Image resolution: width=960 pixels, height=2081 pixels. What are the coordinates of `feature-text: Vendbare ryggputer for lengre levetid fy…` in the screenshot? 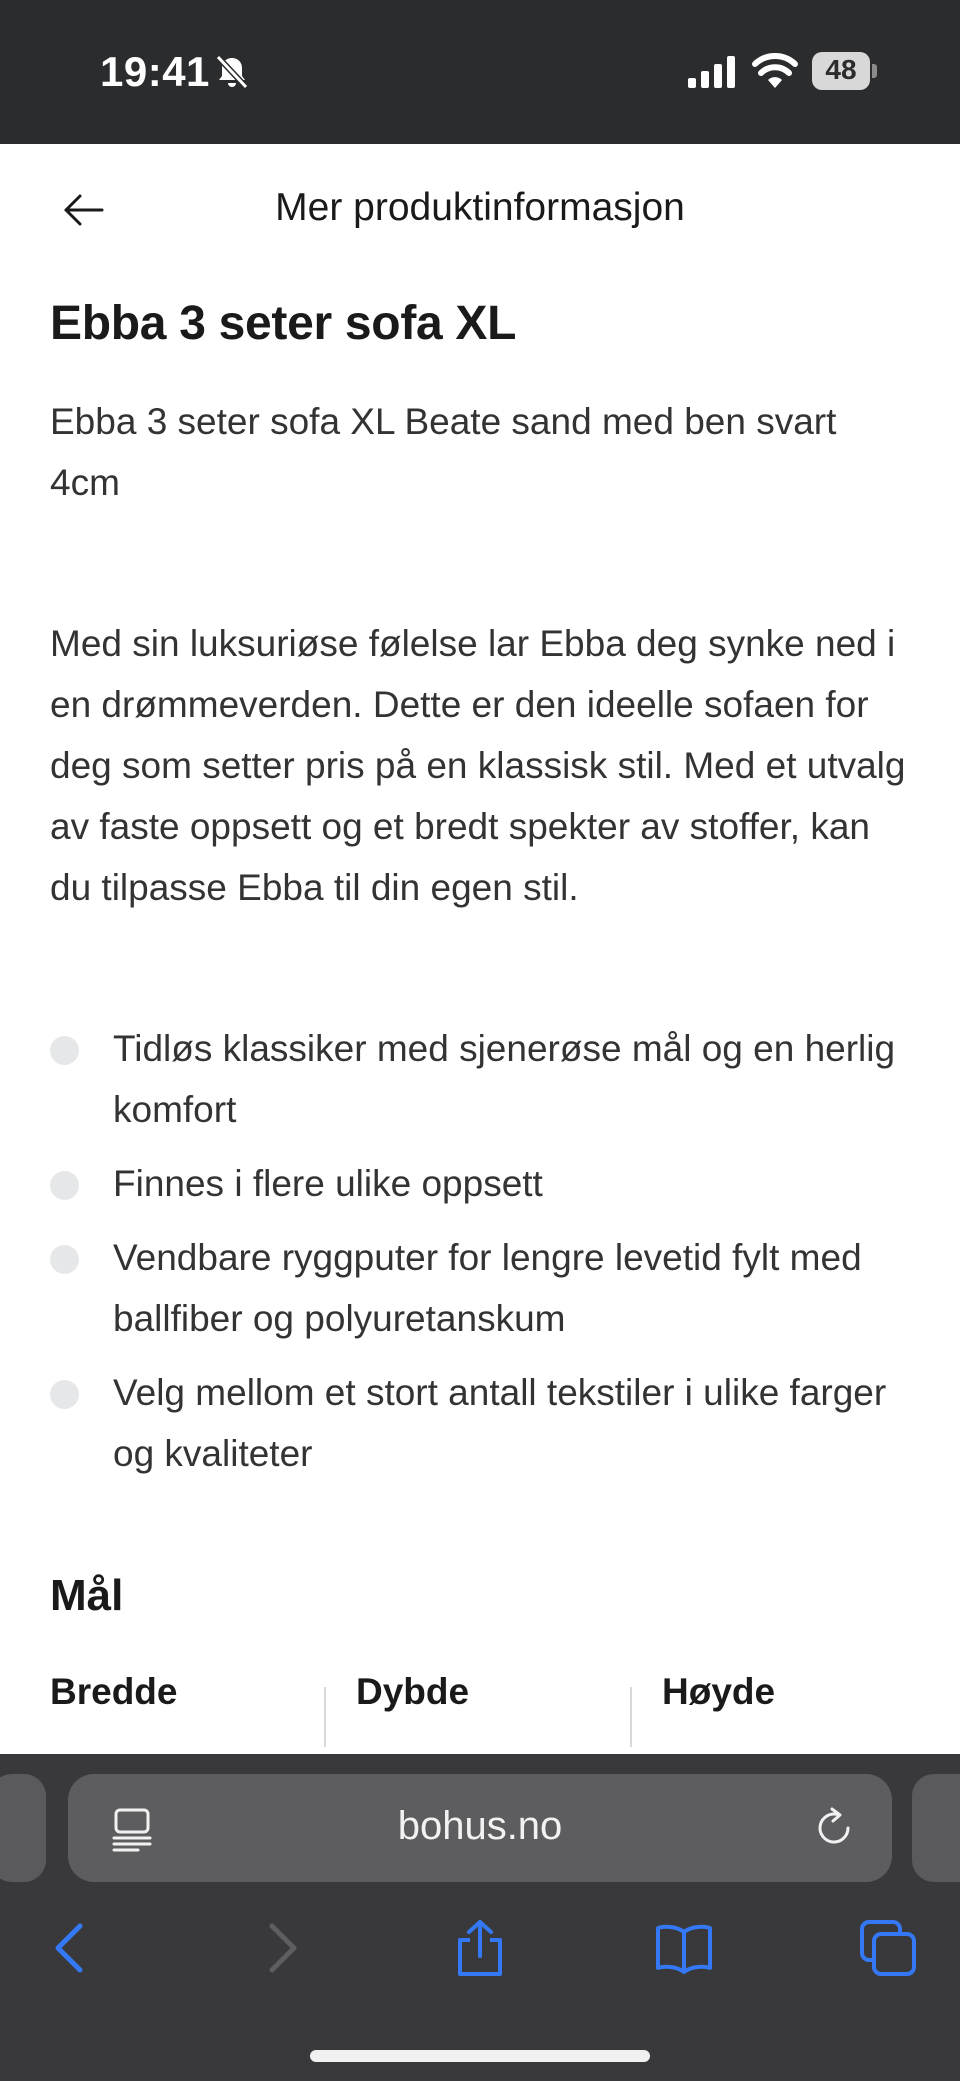 It's located at (487, 1288).